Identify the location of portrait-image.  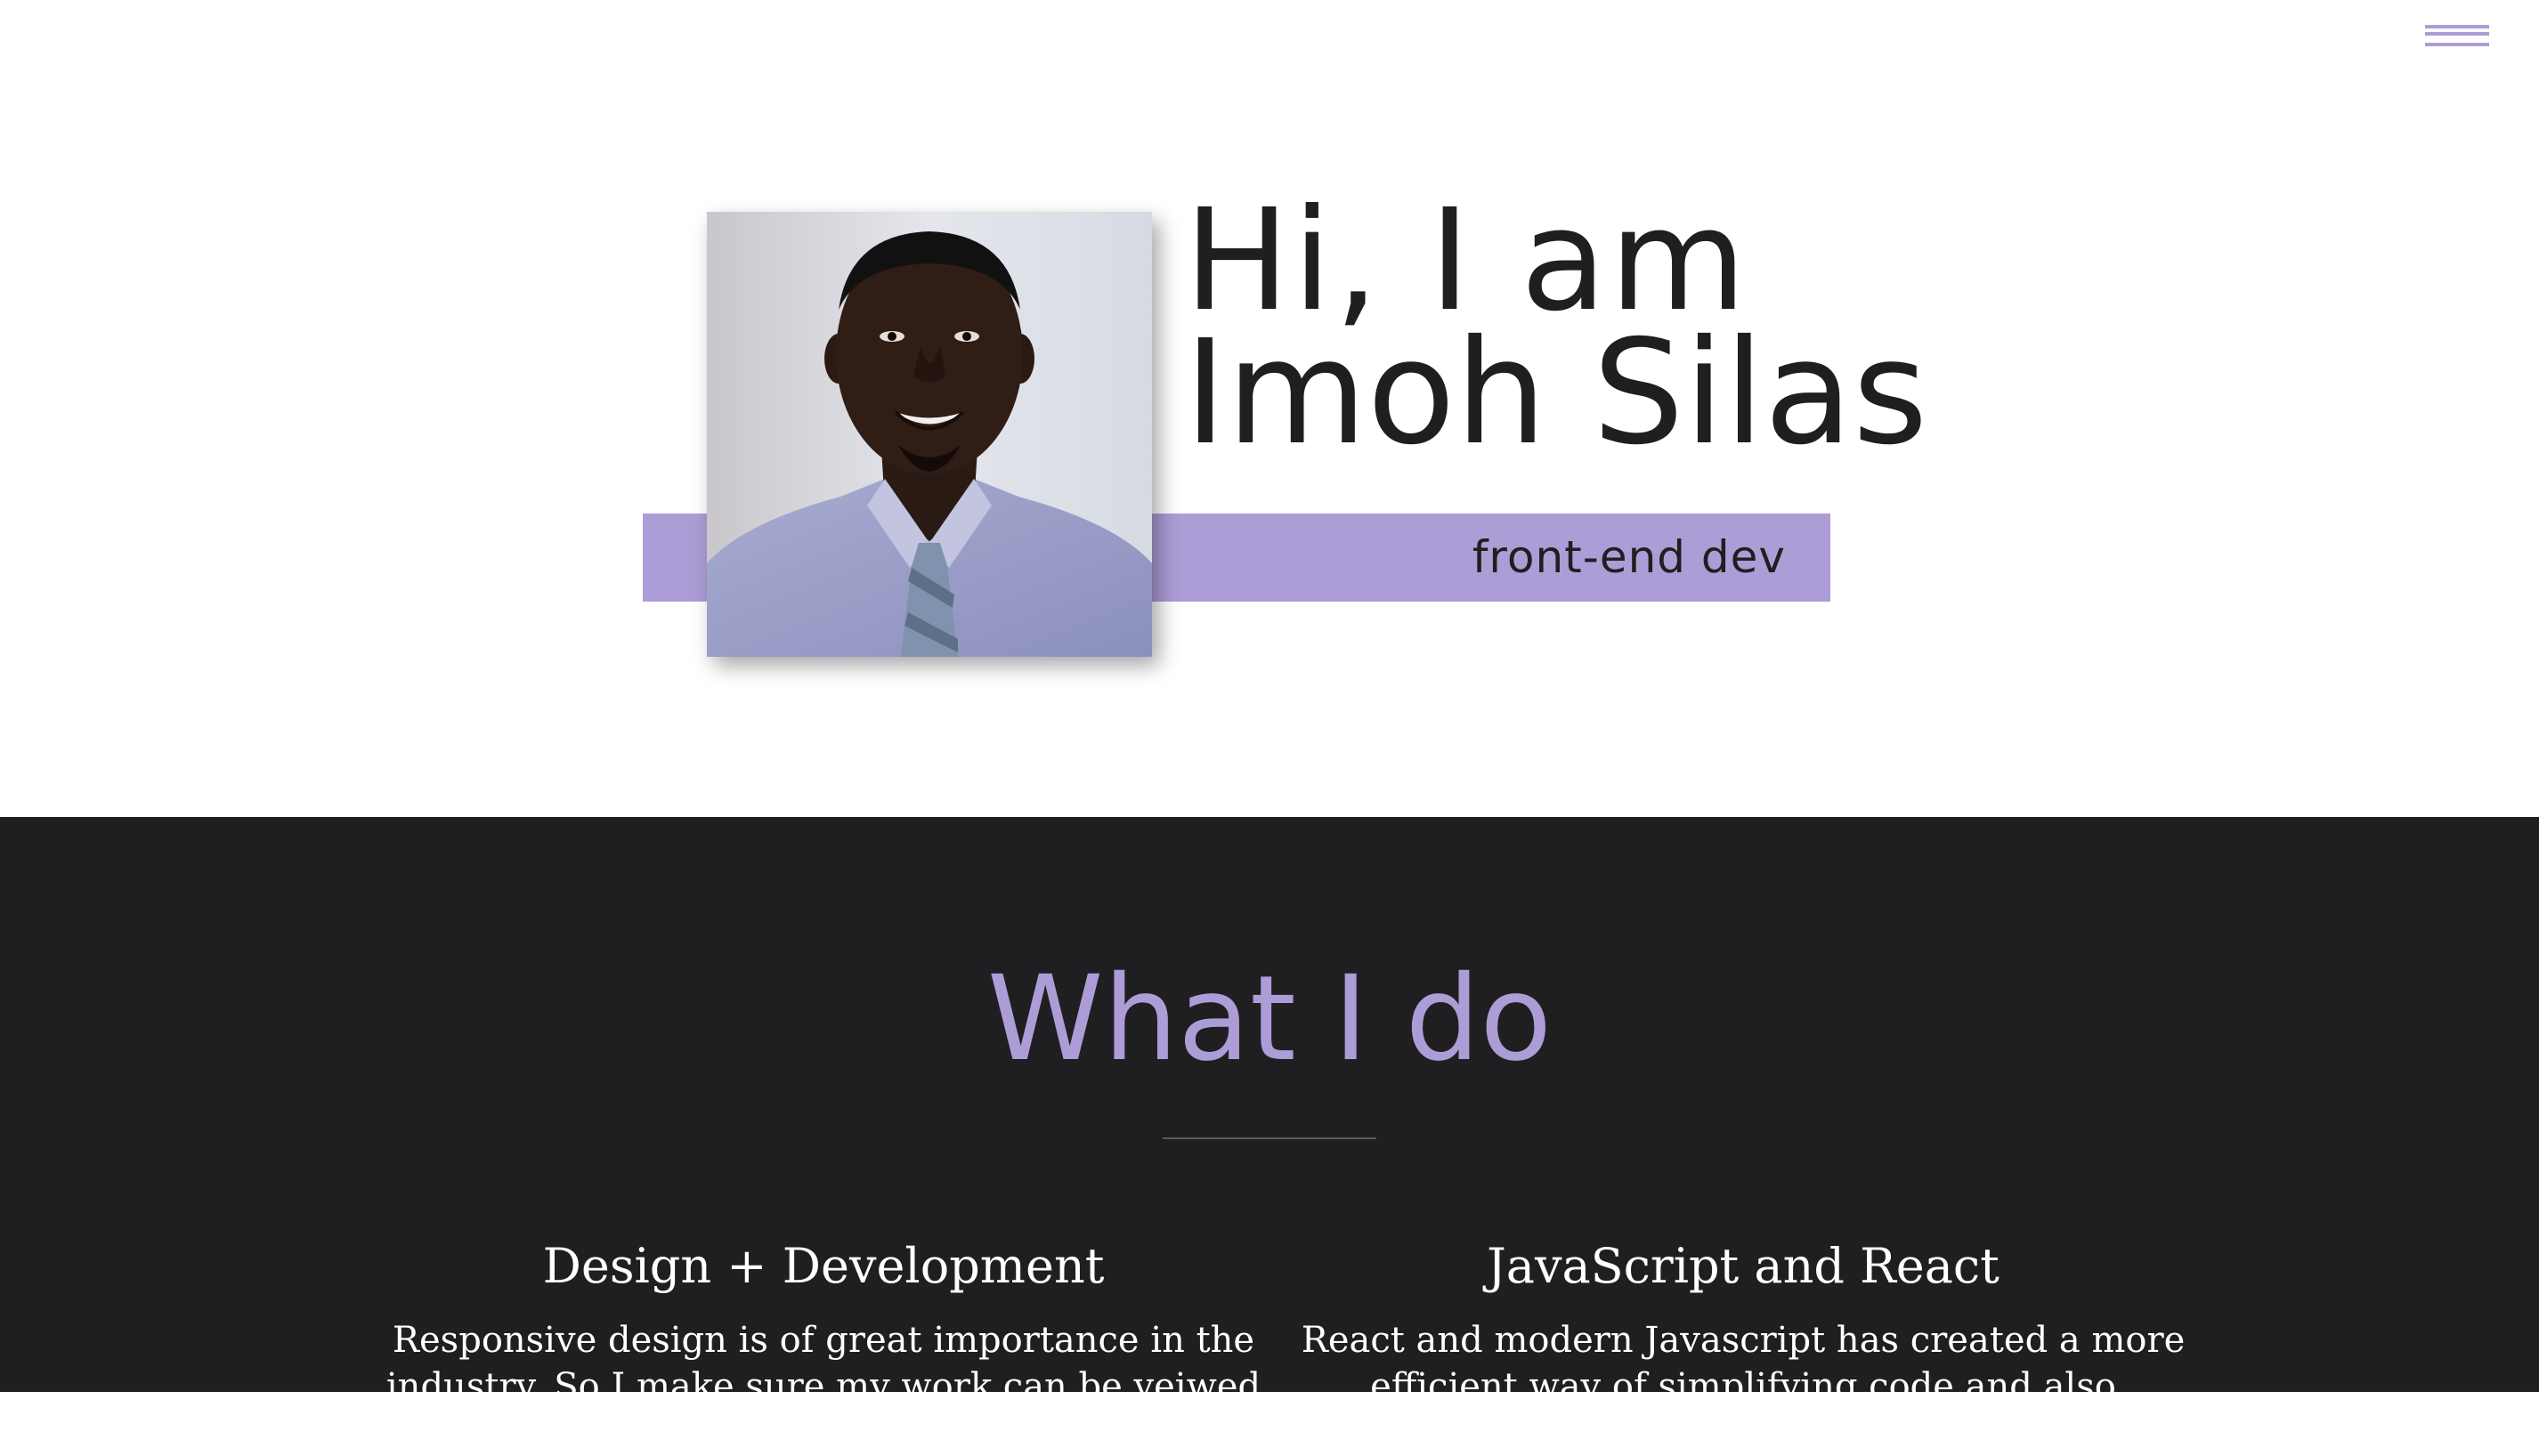
(929, 434).